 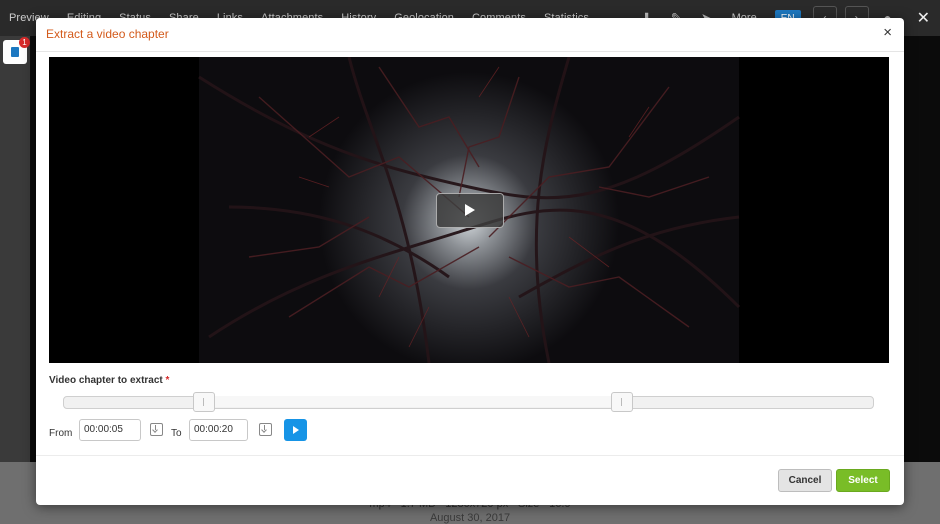 What do you see at coordinates (218, 430) in the screenshot?
I see `to-time-input: 00:00:20` at bounding box center [218, 430].